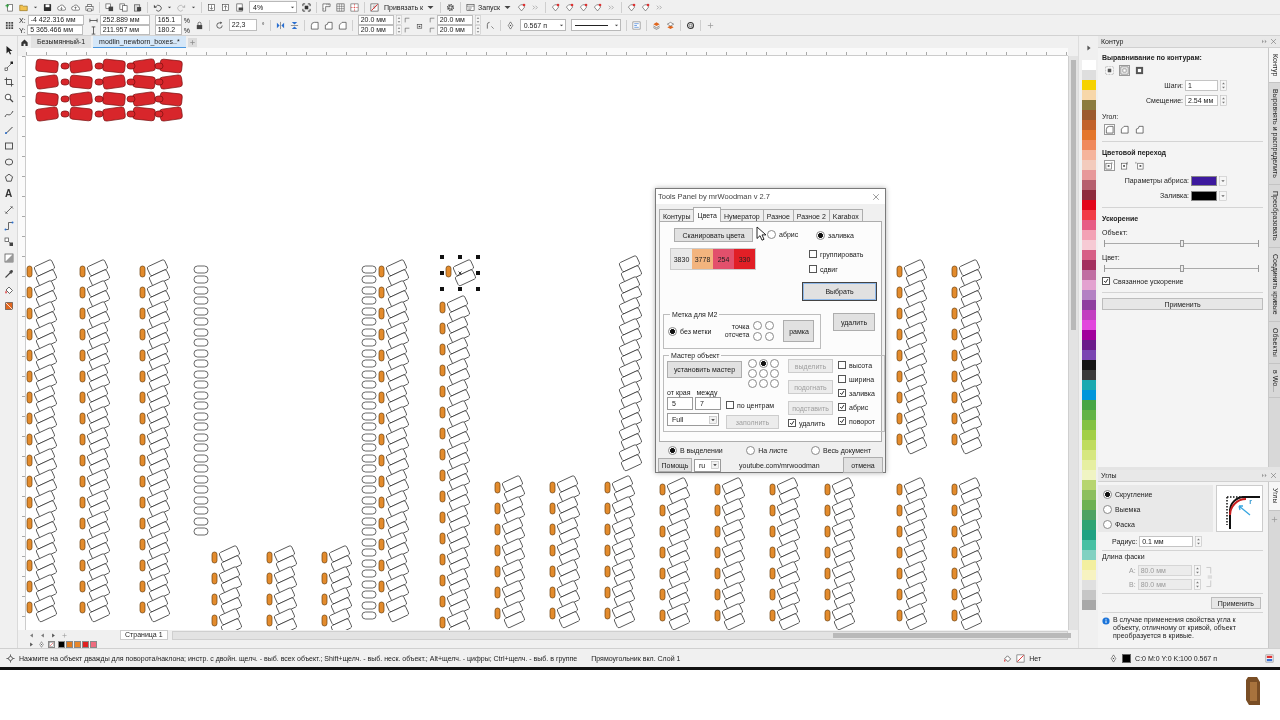 This screenshot has height=720, width=1280. I want to click on chamfer-corner-icon, so click(342, 25).